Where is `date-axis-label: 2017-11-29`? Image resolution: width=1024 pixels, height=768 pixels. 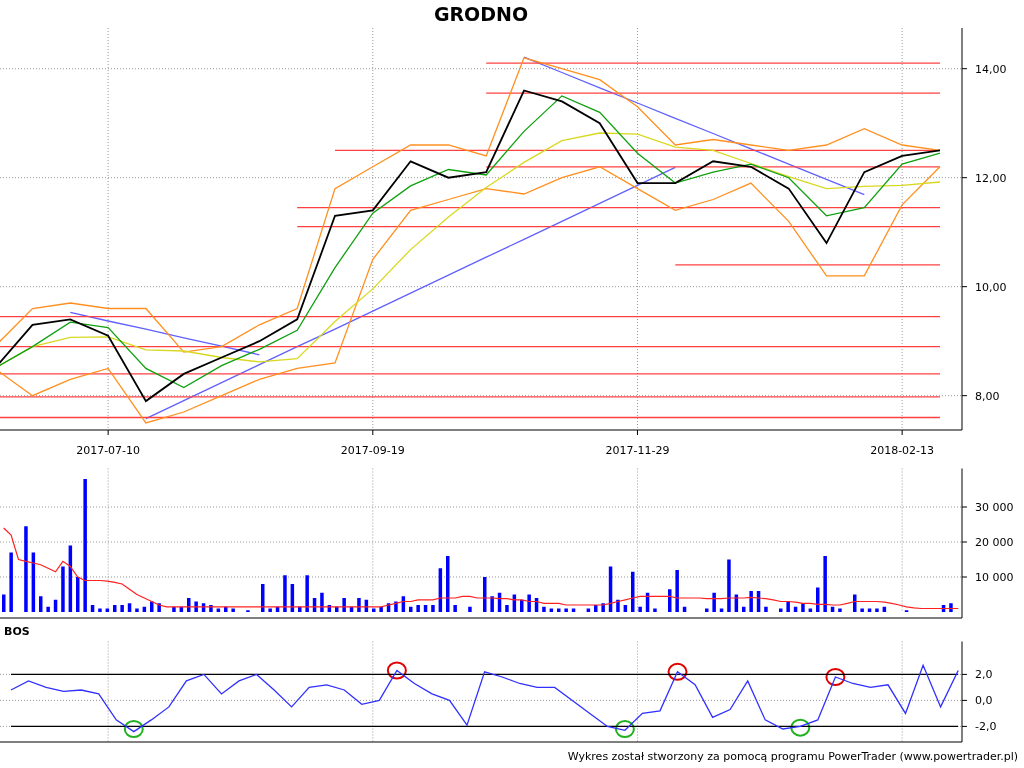 date-axis-label: 2017-11-29 is located at coordinates (637, 450).